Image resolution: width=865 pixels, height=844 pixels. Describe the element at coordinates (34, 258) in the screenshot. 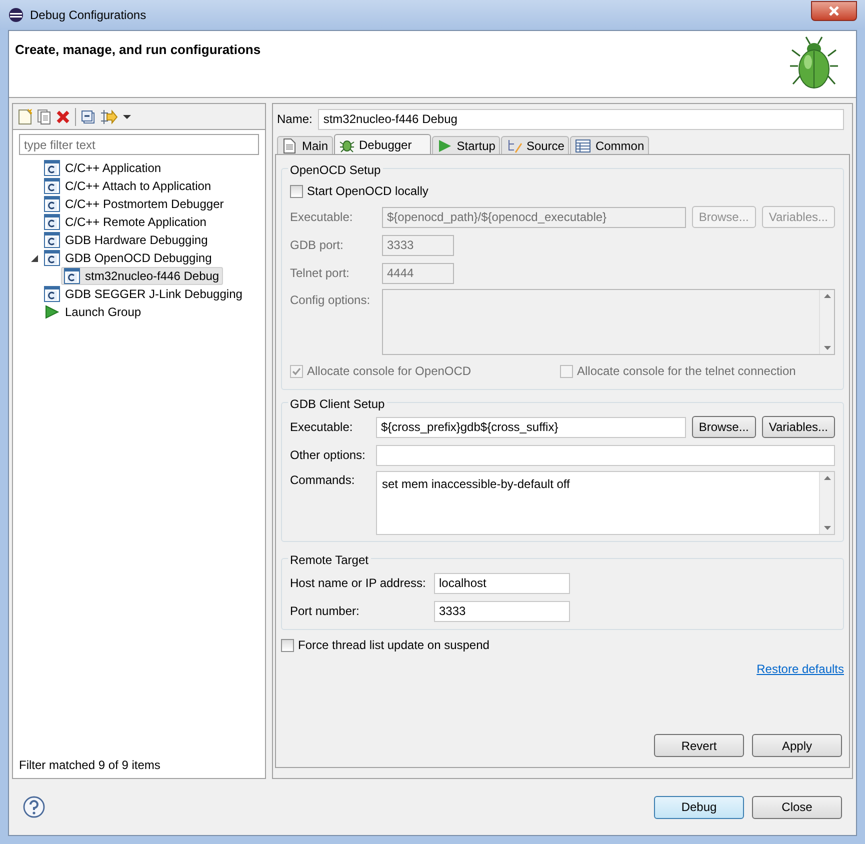

I see `collapse-arrow-icon` at that location.